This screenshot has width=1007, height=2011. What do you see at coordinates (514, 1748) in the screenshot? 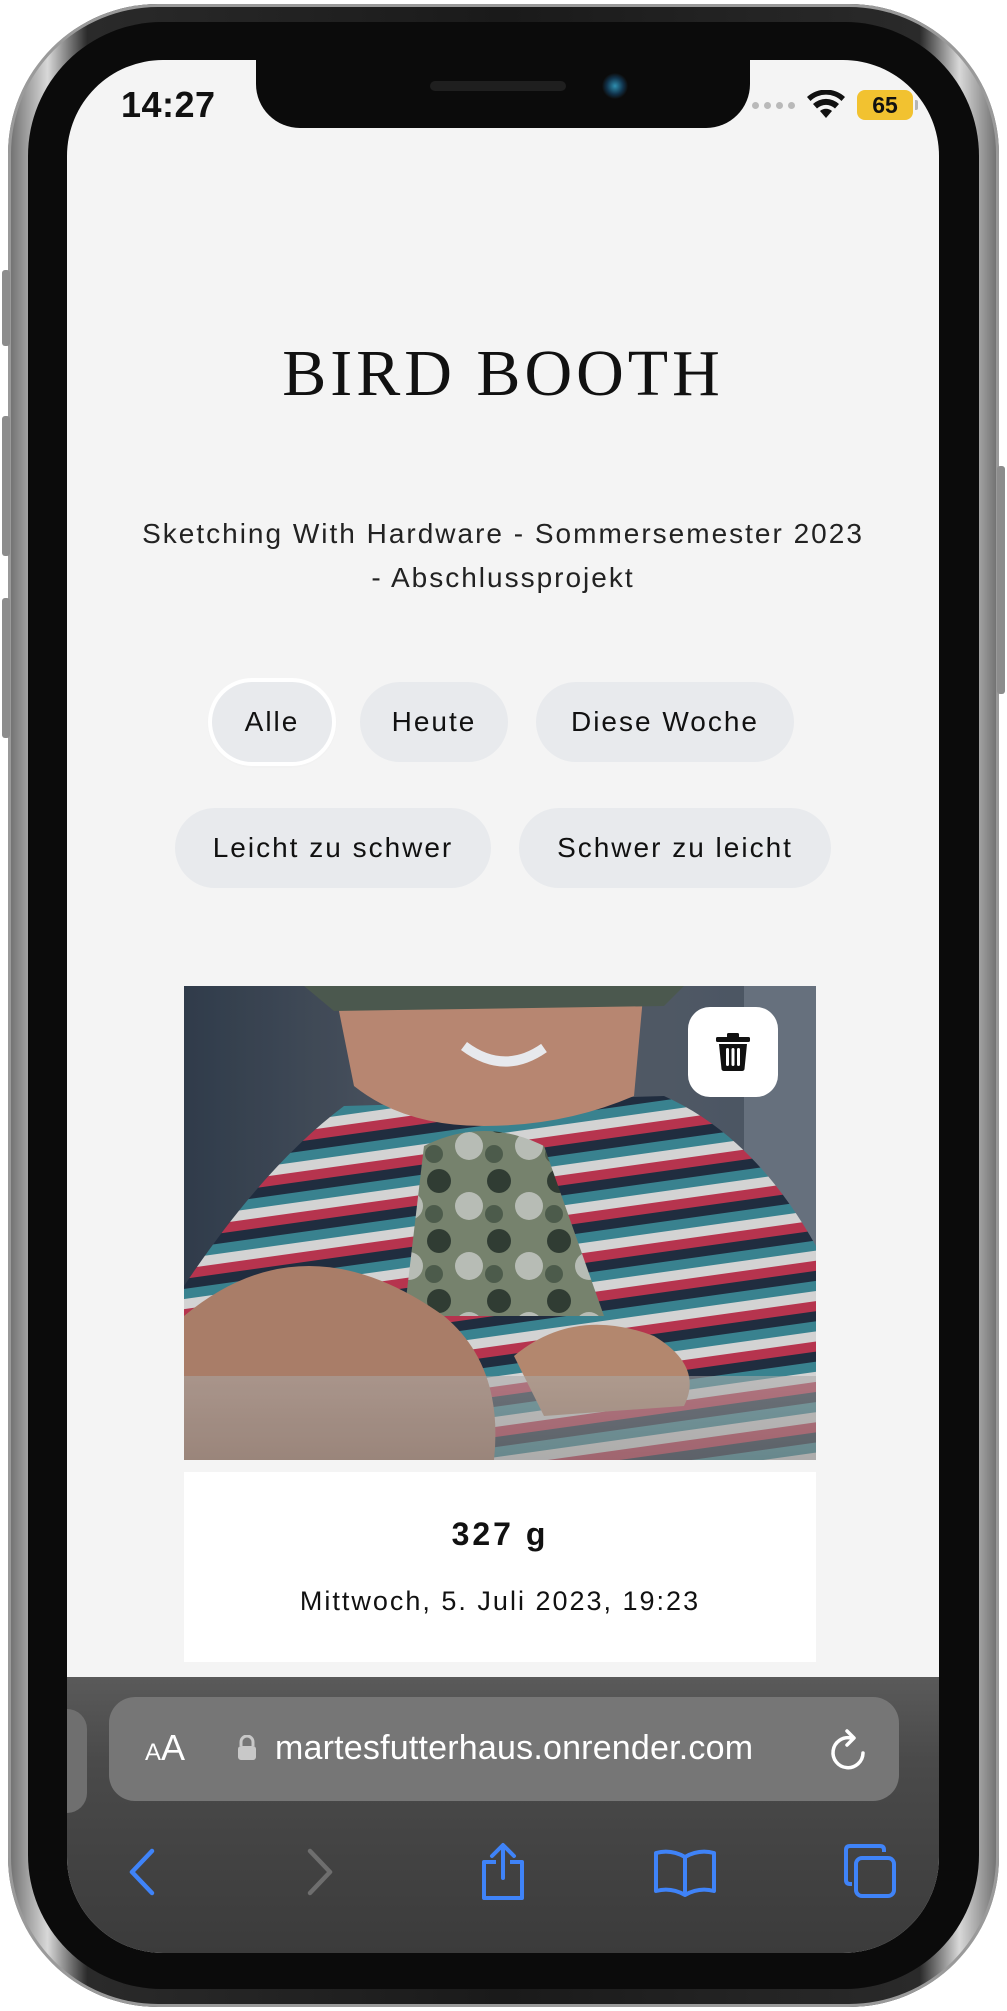
I see `url-text: martesfutterhaus.onrender.com` at bounding box center [514, 1748].